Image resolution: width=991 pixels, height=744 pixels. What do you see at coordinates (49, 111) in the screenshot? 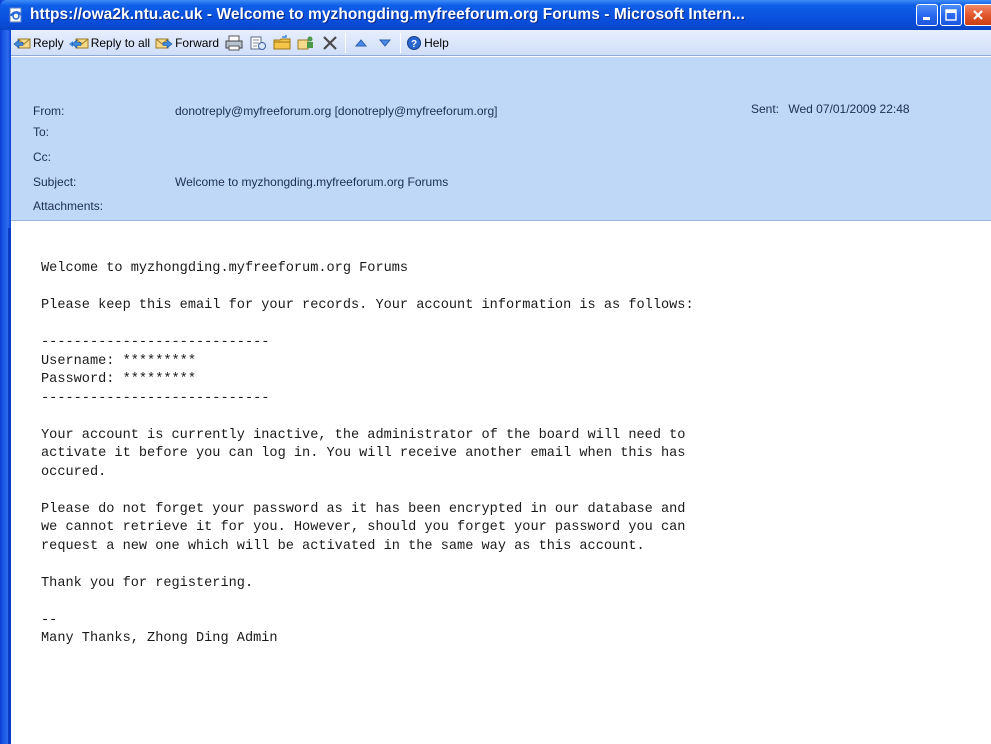
I see `from-label: From:` at bounding box center [49, 111].